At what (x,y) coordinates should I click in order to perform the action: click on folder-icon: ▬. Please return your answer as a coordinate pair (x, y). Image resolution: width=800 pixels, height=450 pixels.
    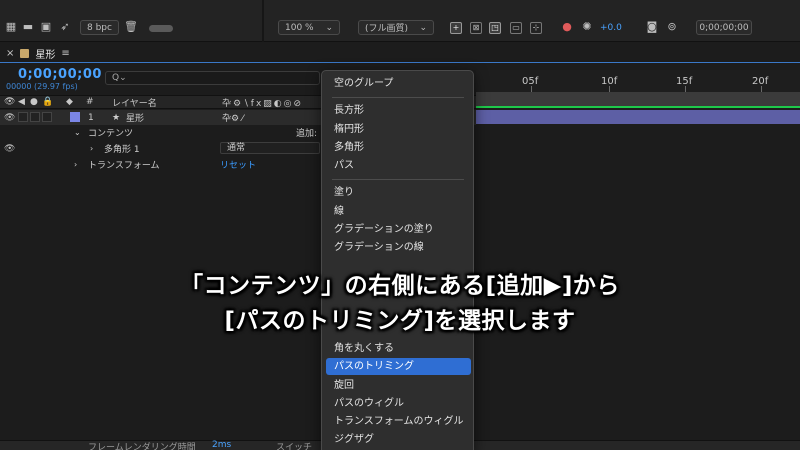
    Looking at the image, I should click on (28, 26).